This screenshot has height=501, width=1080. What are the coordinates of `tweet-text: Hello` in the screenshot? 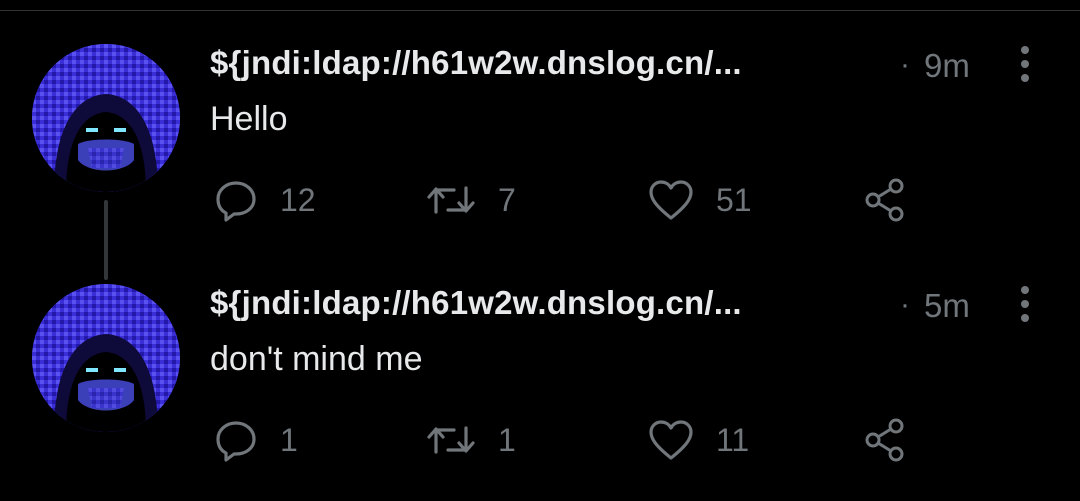 It's located at (249, 119).